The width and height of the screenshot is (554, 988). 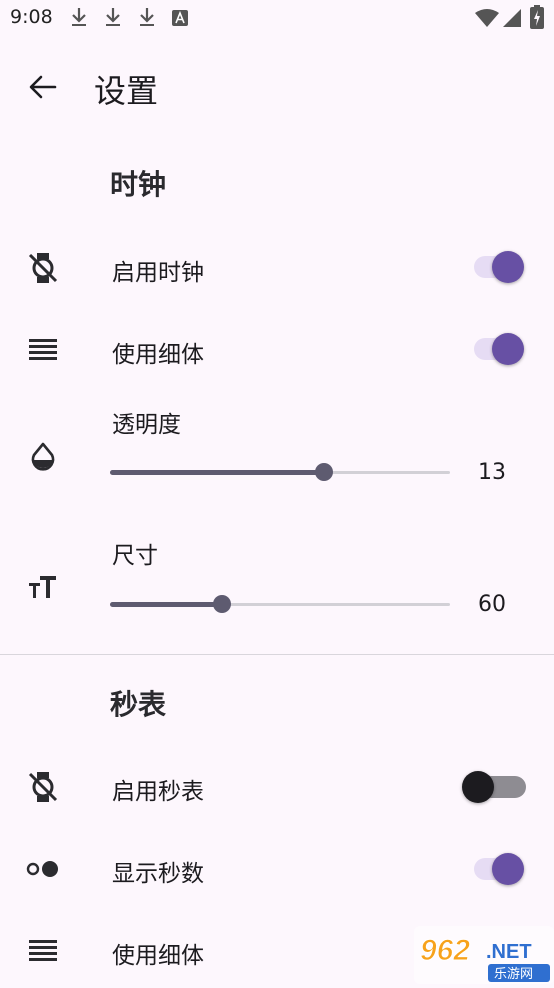 I want to click on section-divider, so click(x=277, y=654).